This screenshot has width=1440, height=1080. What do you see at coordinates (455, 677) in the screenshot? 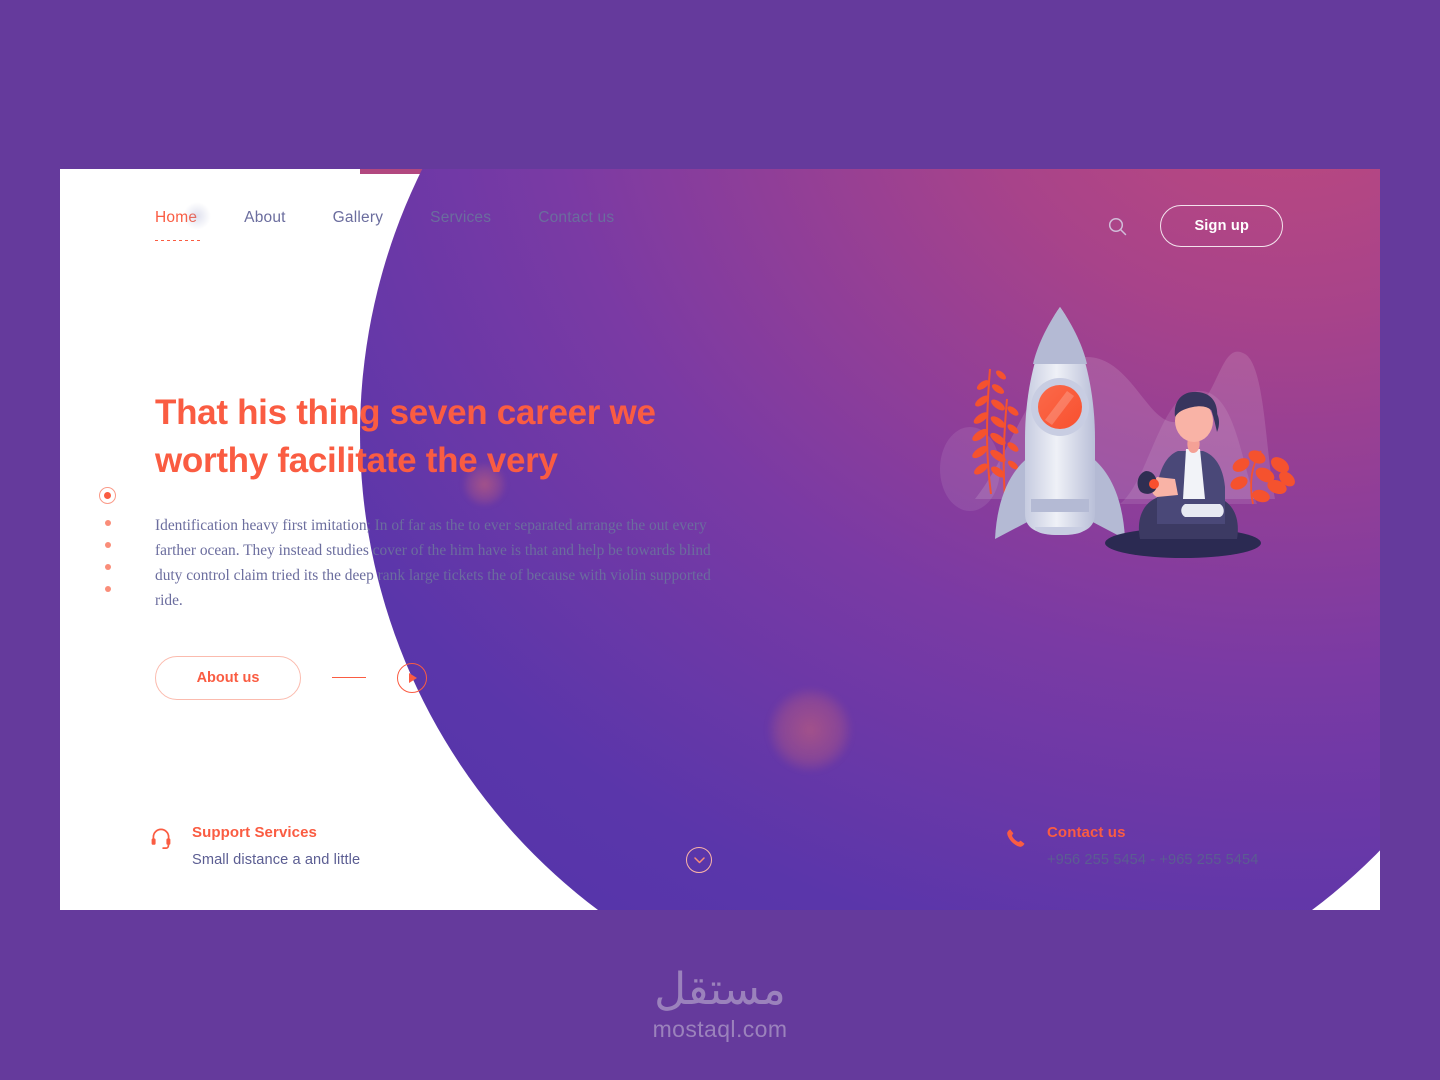
I see `hero-cta-row: About us` at bounding box center [455, 677].